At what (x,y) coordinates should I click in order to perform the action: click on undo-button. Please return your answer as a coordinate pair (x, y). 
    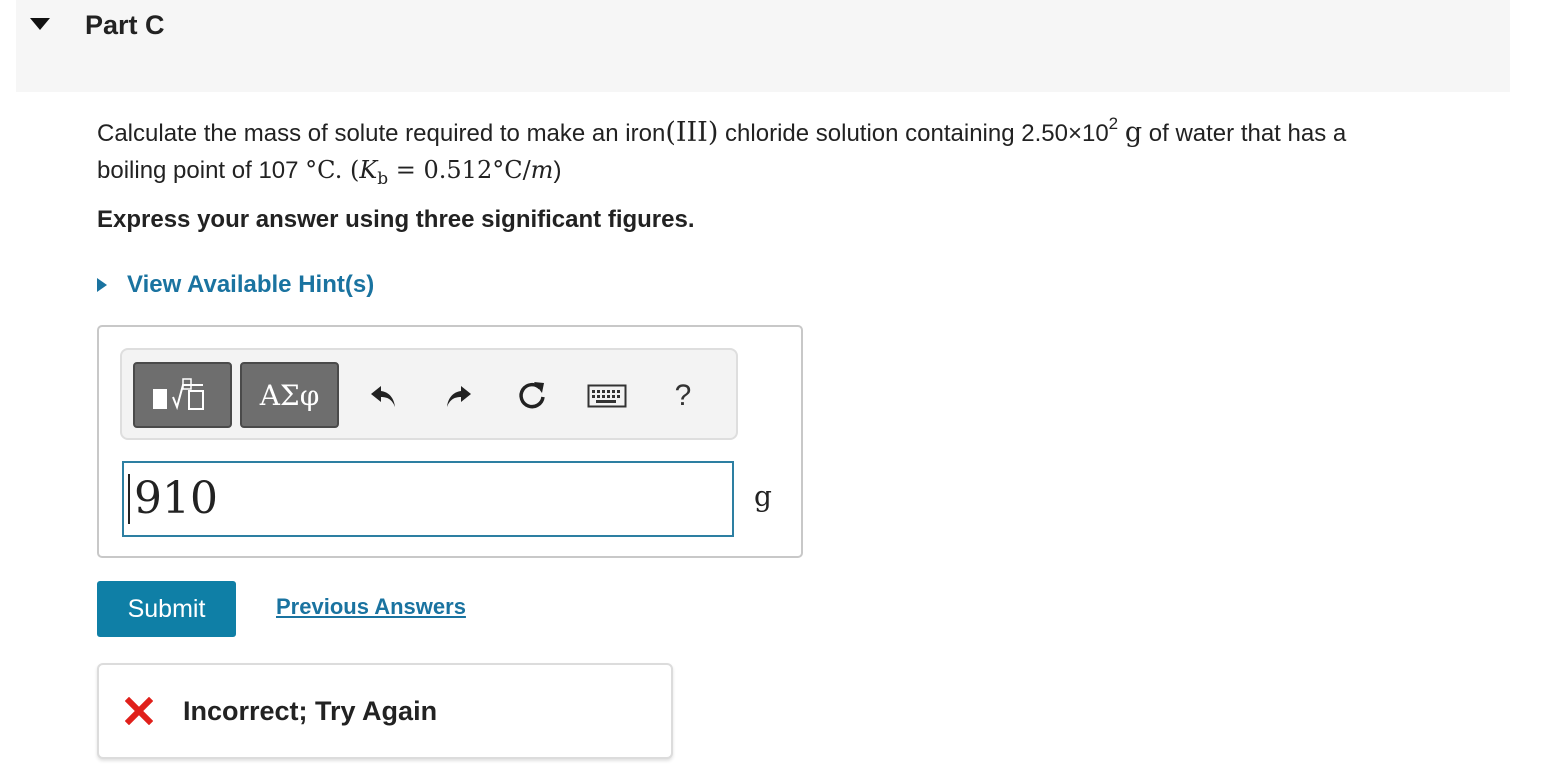
    Looking at the image, I should click on (383, 396).